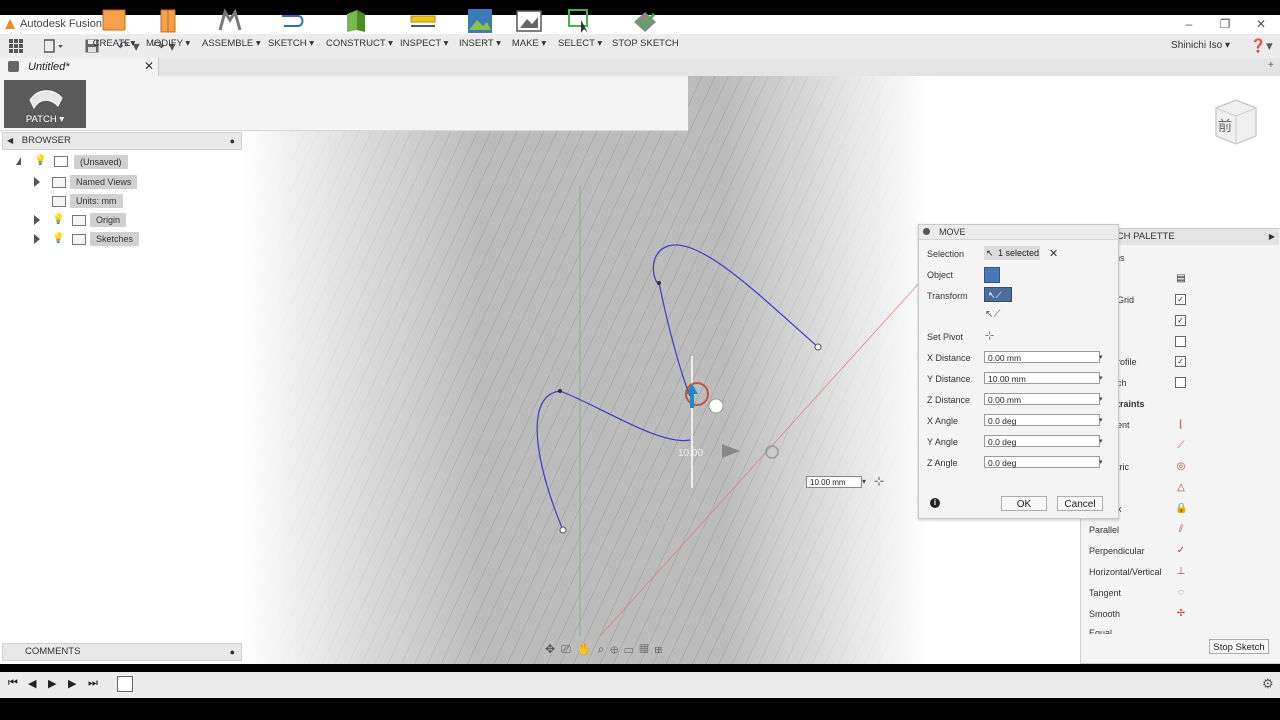 The height and width of the screenshot is (720, 1280). Describe the element at coordinates (1268, 684) in the screenshot. I see `timeline-settings-icon: ⚙` at that location.